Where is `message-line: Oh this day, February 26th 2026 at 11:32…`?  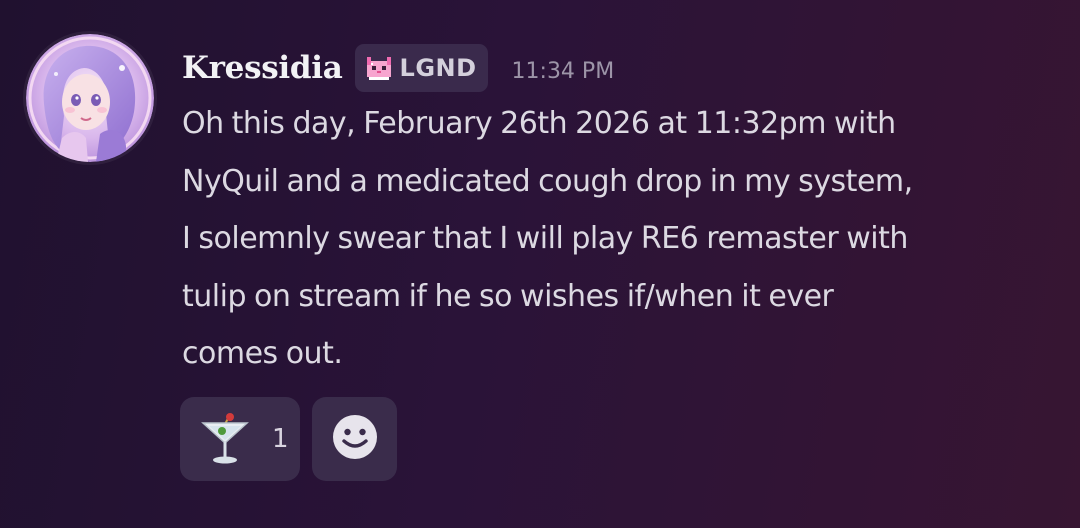
message-line: Oh this day, February 26th 2026 at 11:32… is located at coordinates (539, 123).